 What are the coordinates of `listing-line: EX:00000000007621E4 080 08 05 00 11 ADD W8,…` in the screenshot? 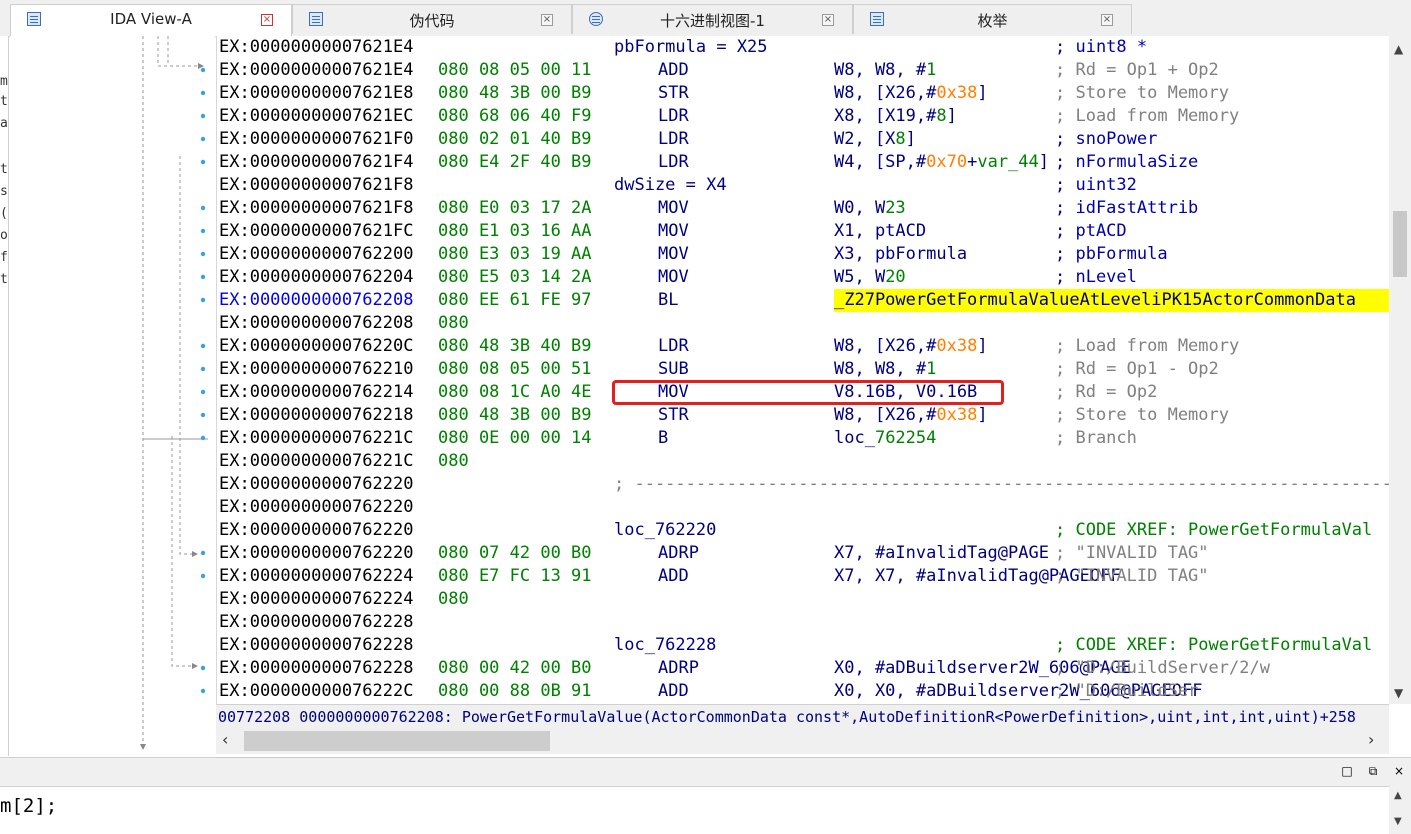 It's located at (804, 70).